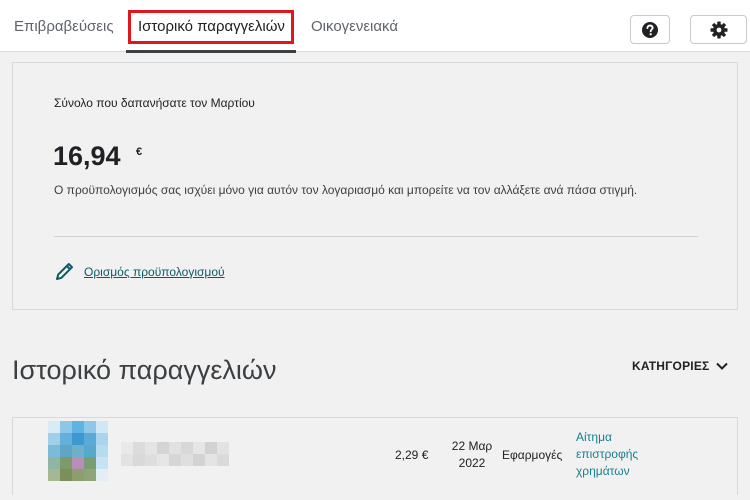  I want to click on order-date-day: 22 Μαρ, so click(472, 446).